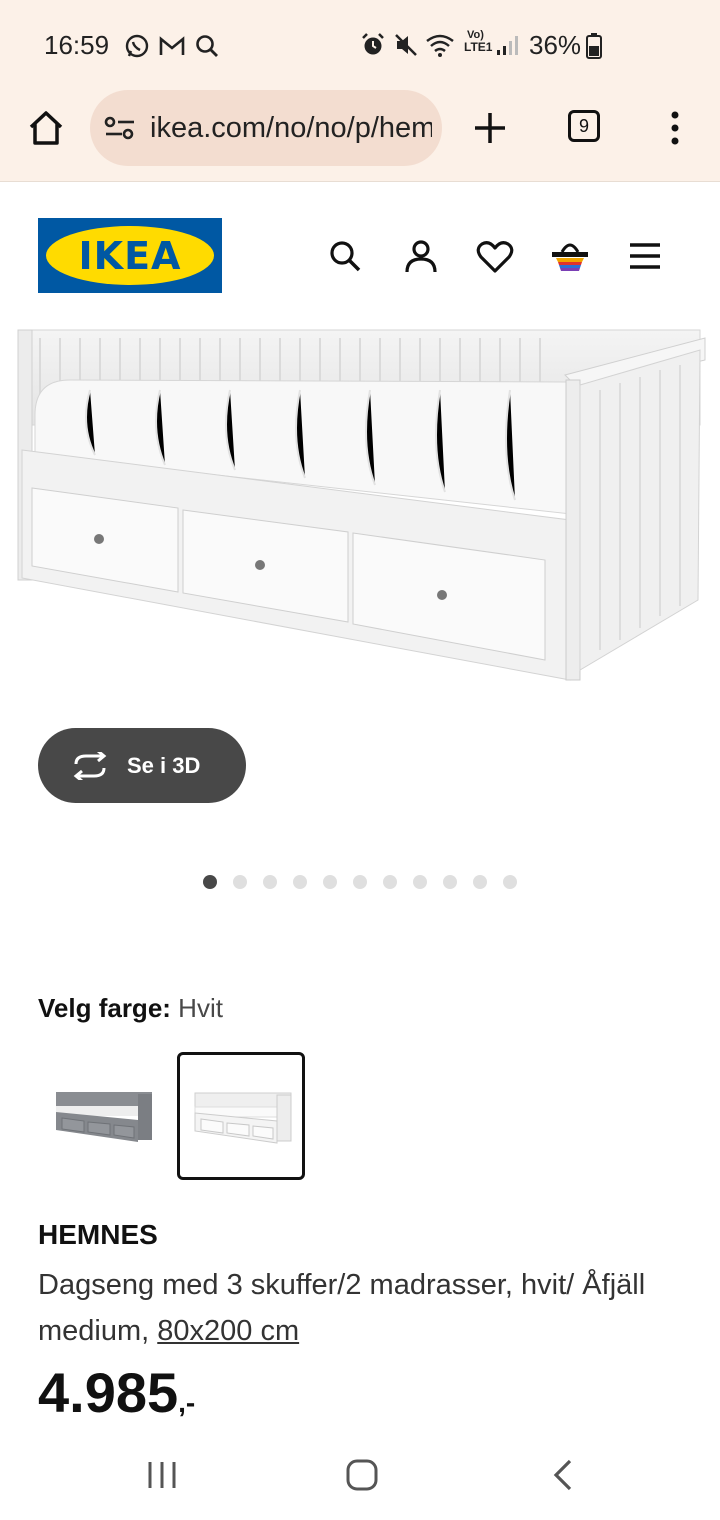 The width and height of the screenshot is (720, 1520). I want to click on product-name: HEMNES, so click(98, 1234).